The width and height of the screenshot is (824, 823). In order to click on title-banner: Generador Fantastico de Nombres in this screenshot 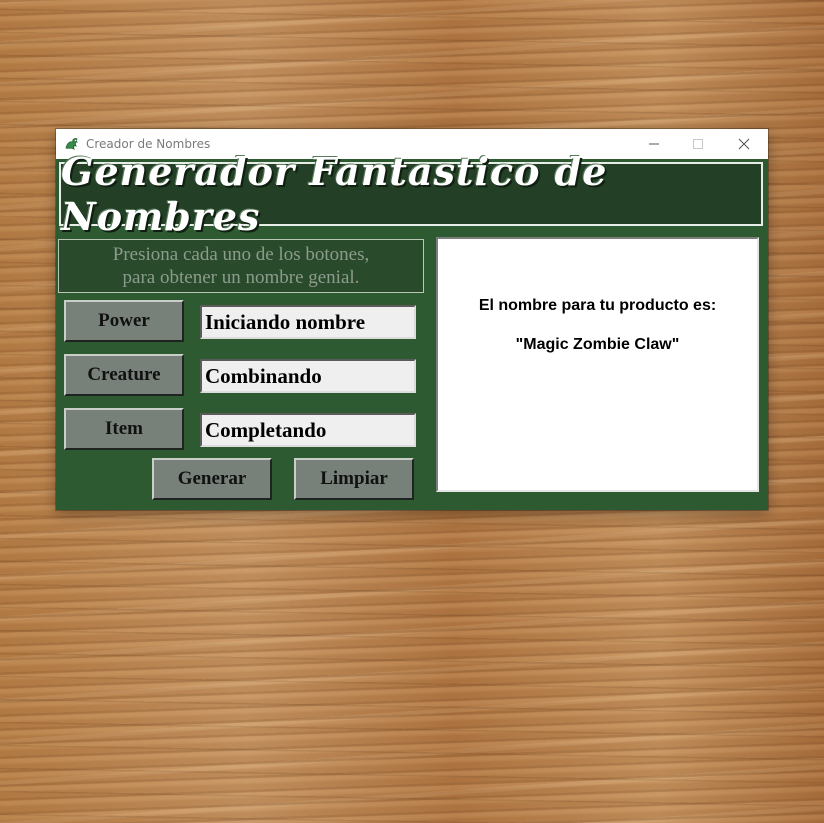, I will do `click(411, 194)`.